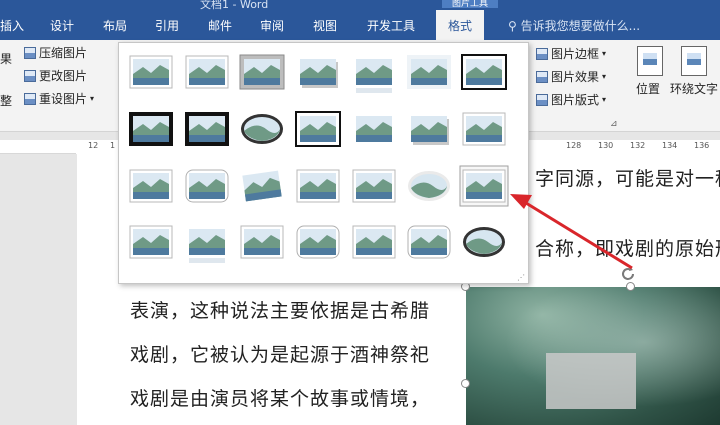 This screenshot has width=720, height=425. What do you see at coordinates (484, 186) in the screenshot?
I see `picture-style-thumbnail: 棱台矩形` at bounding box center [484, 186].